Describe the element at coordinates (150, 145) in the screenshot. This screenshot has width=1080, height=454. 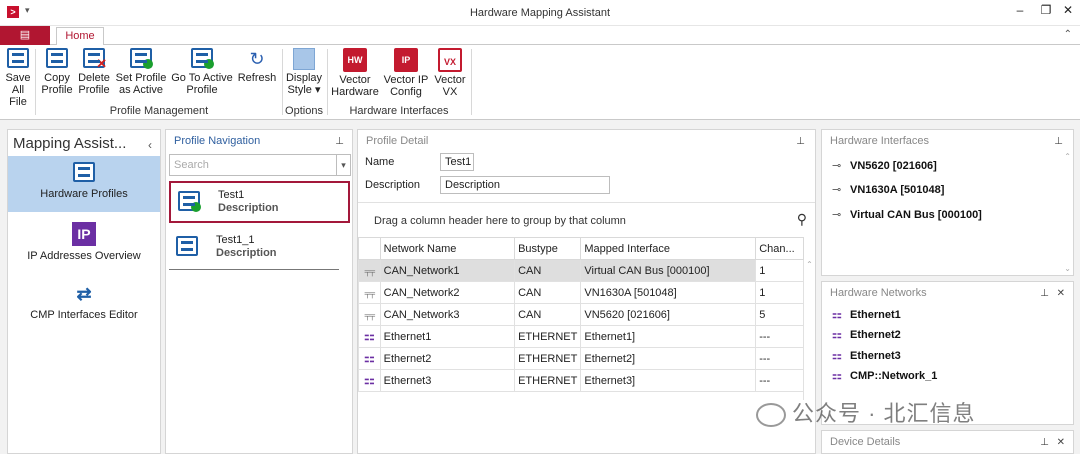
I see `collapse-panel-icon: ‹` at that location.